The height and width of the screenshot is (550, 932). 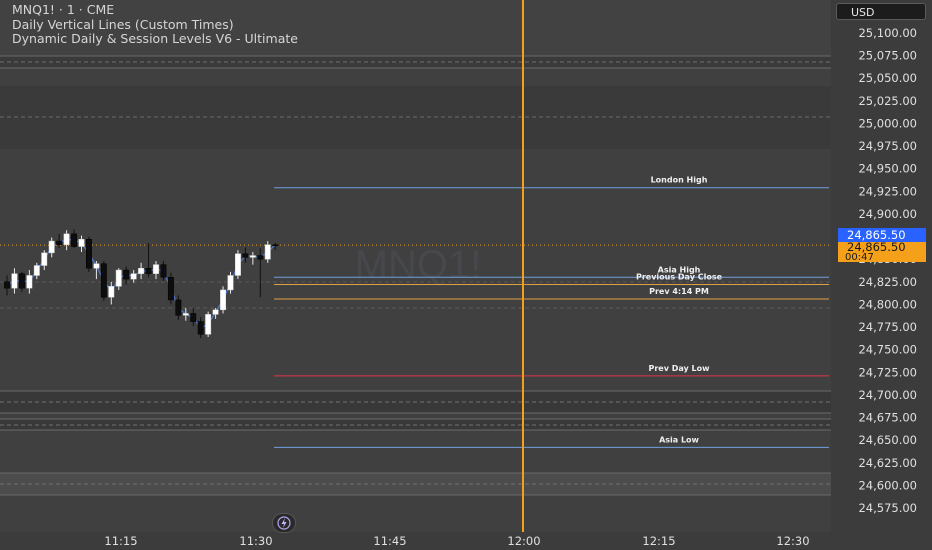 I want to click on countdown-timer: 00:47, so click(x=859, y=257).